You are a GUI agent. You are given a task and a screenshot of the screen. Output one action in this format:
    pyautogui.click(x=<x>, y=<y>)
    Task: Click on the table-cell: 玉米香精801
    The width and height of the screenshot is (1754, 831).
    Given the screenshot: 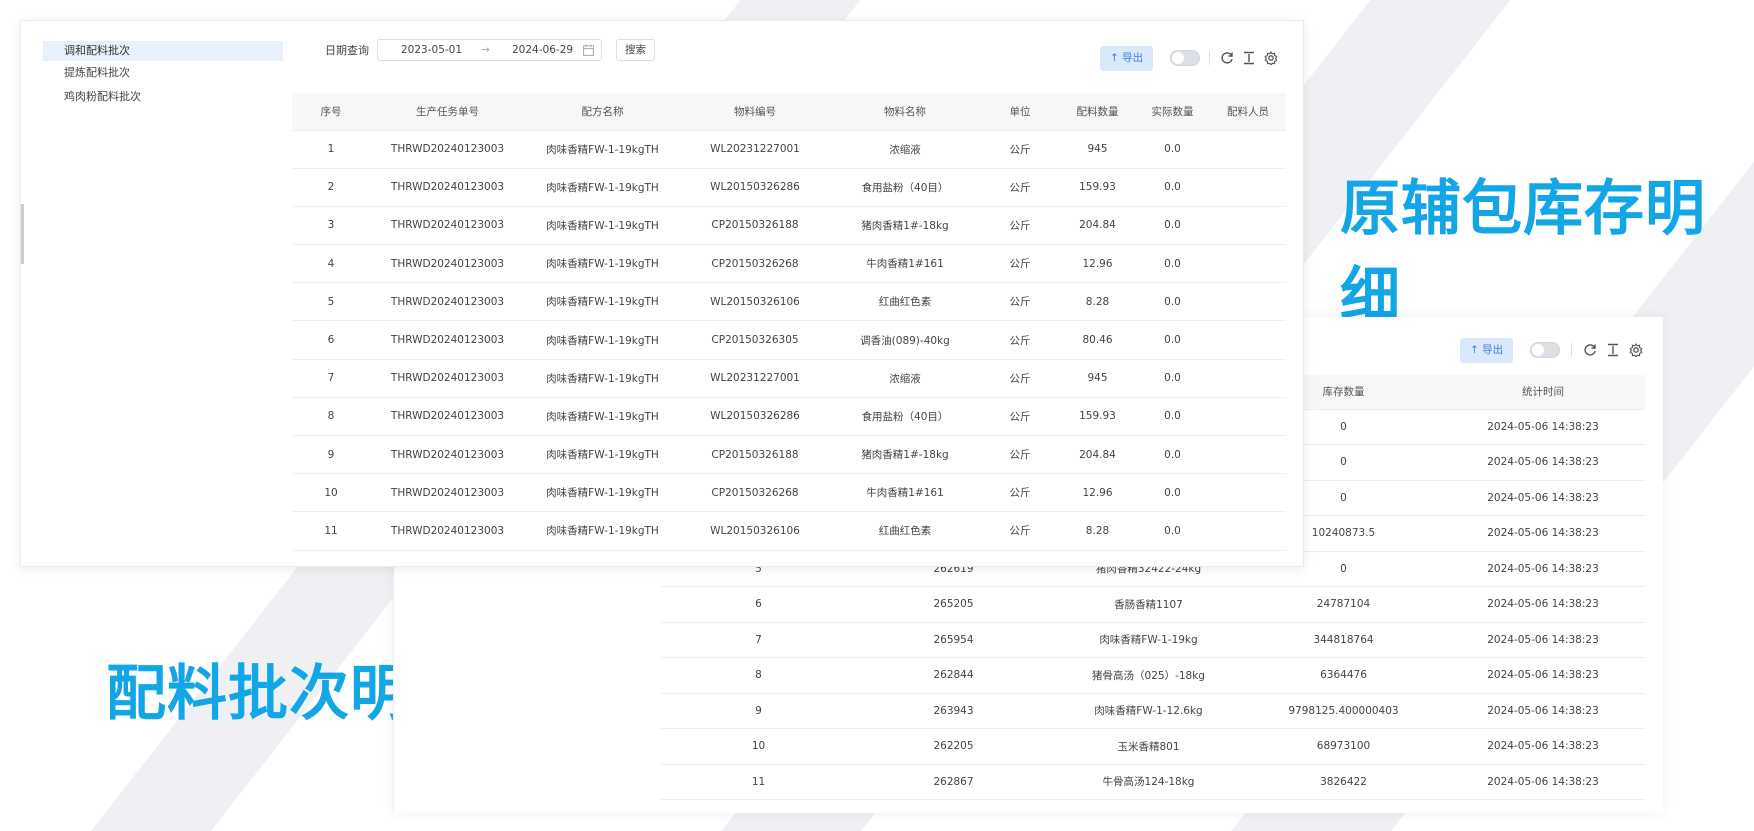 What is the action you would take?
    pyautogui.click(x=1148, y=746)
    